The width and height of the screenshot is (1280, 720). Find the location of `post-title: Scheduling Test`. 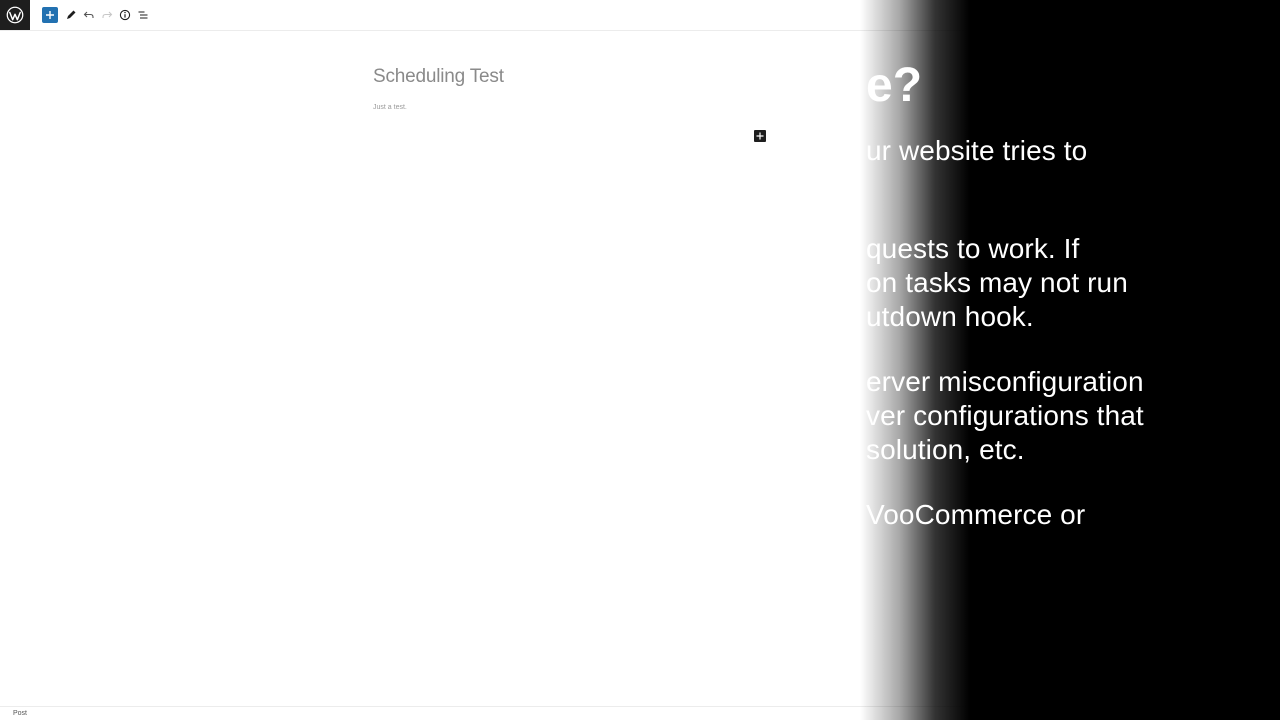

post-title: Scheduling Test is located at coordinates (438, 77).